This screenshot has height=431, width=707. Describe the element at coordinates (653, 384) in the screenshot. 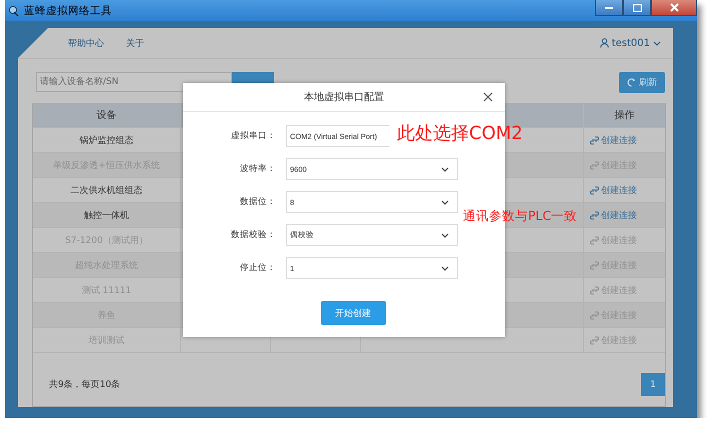

I see `page-button: 1` at that location.